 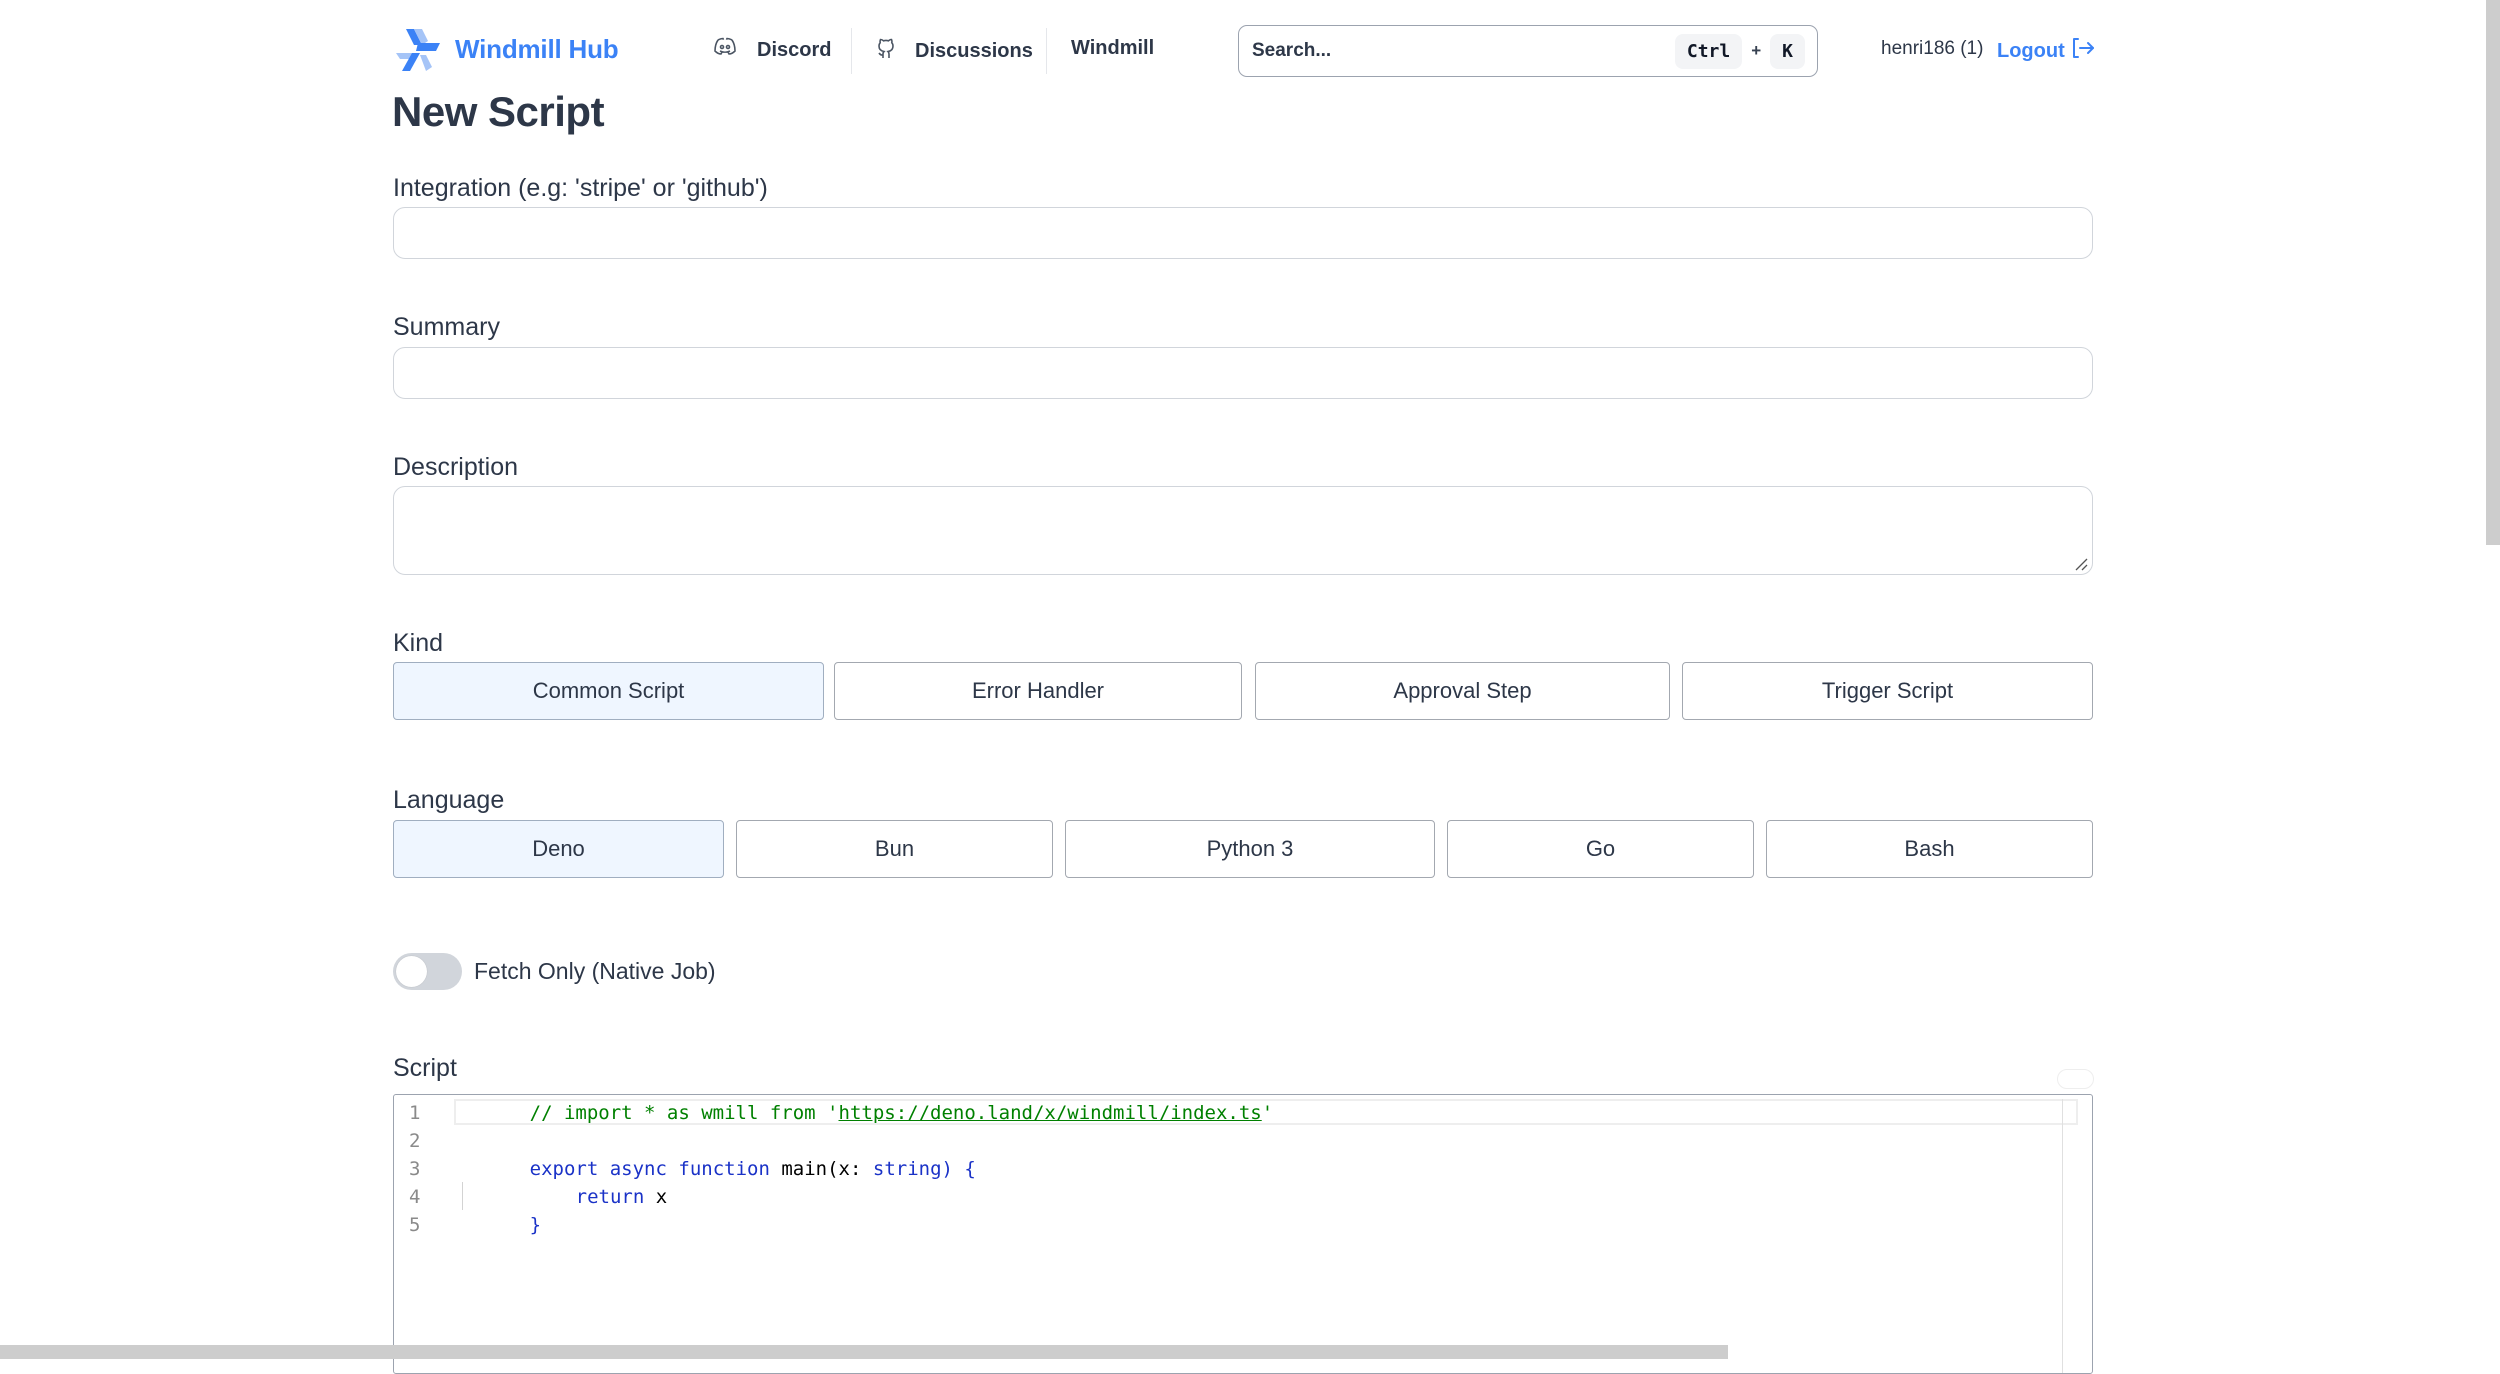 I want to click on kind-option-trigger-script: Trigger Script, so click(x=1887, y=691).